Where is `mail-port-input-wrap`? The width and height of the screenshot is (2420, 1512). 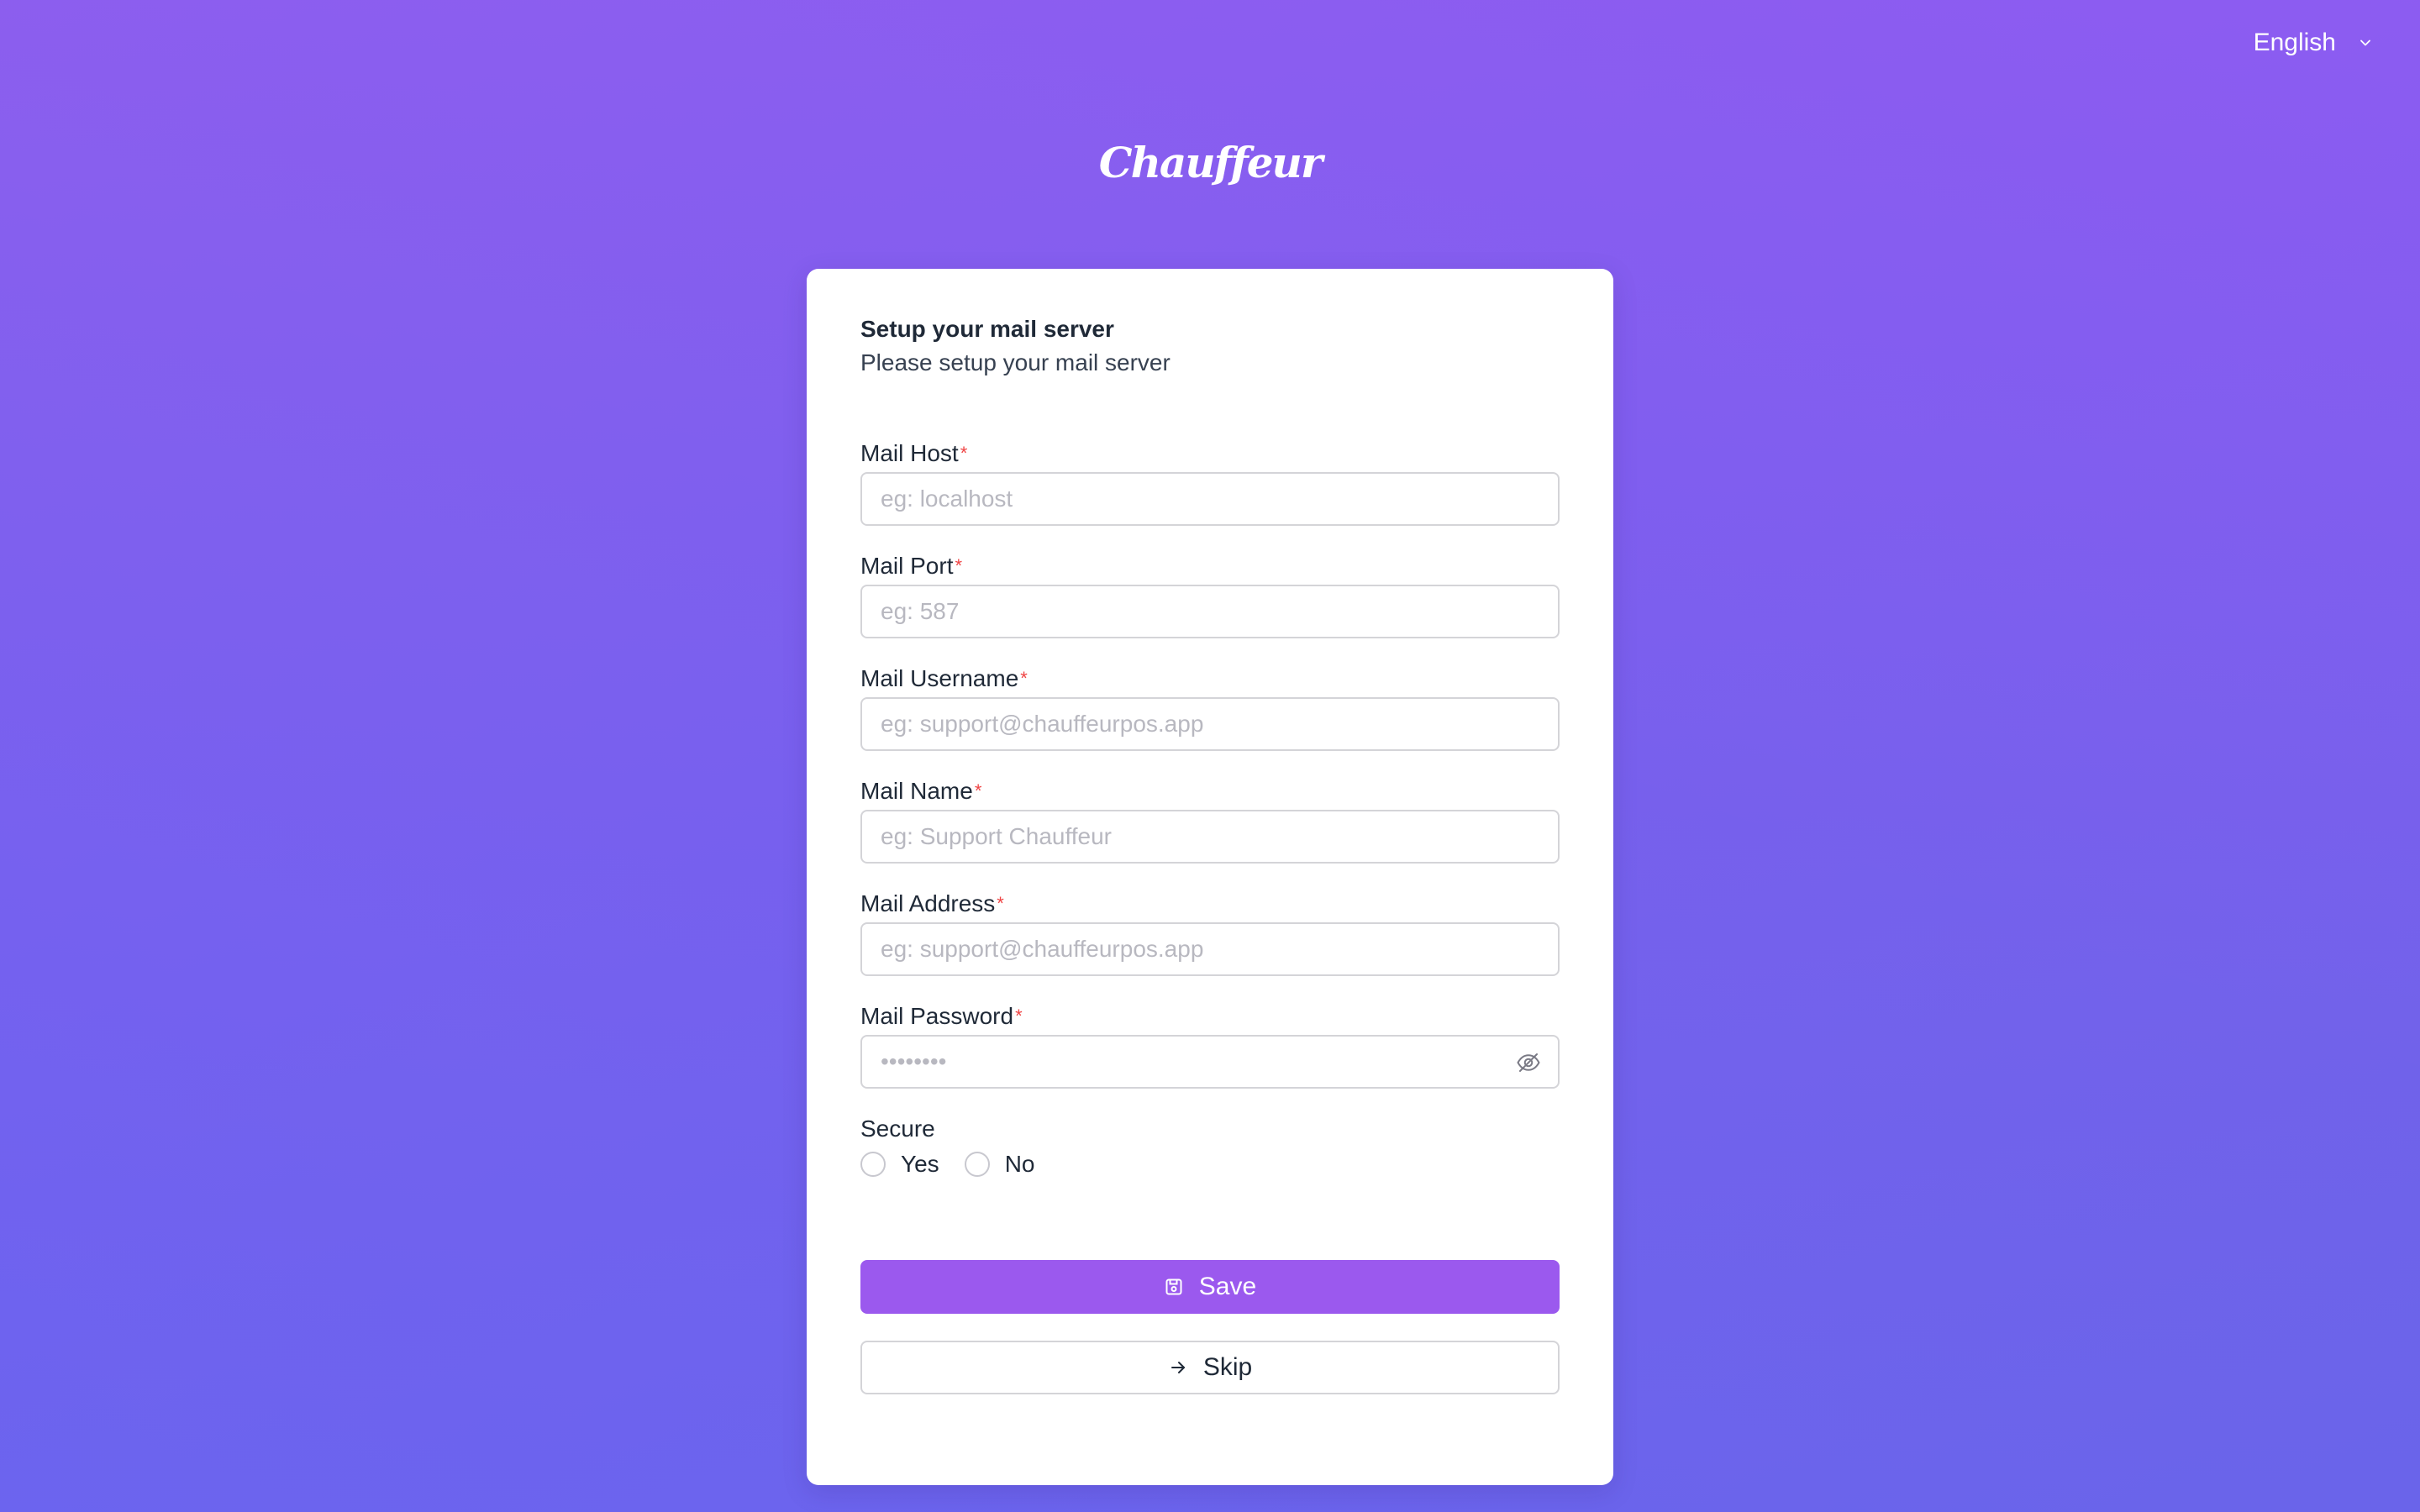 mail-port-input-wrap is located at coordinates (1210, 611).